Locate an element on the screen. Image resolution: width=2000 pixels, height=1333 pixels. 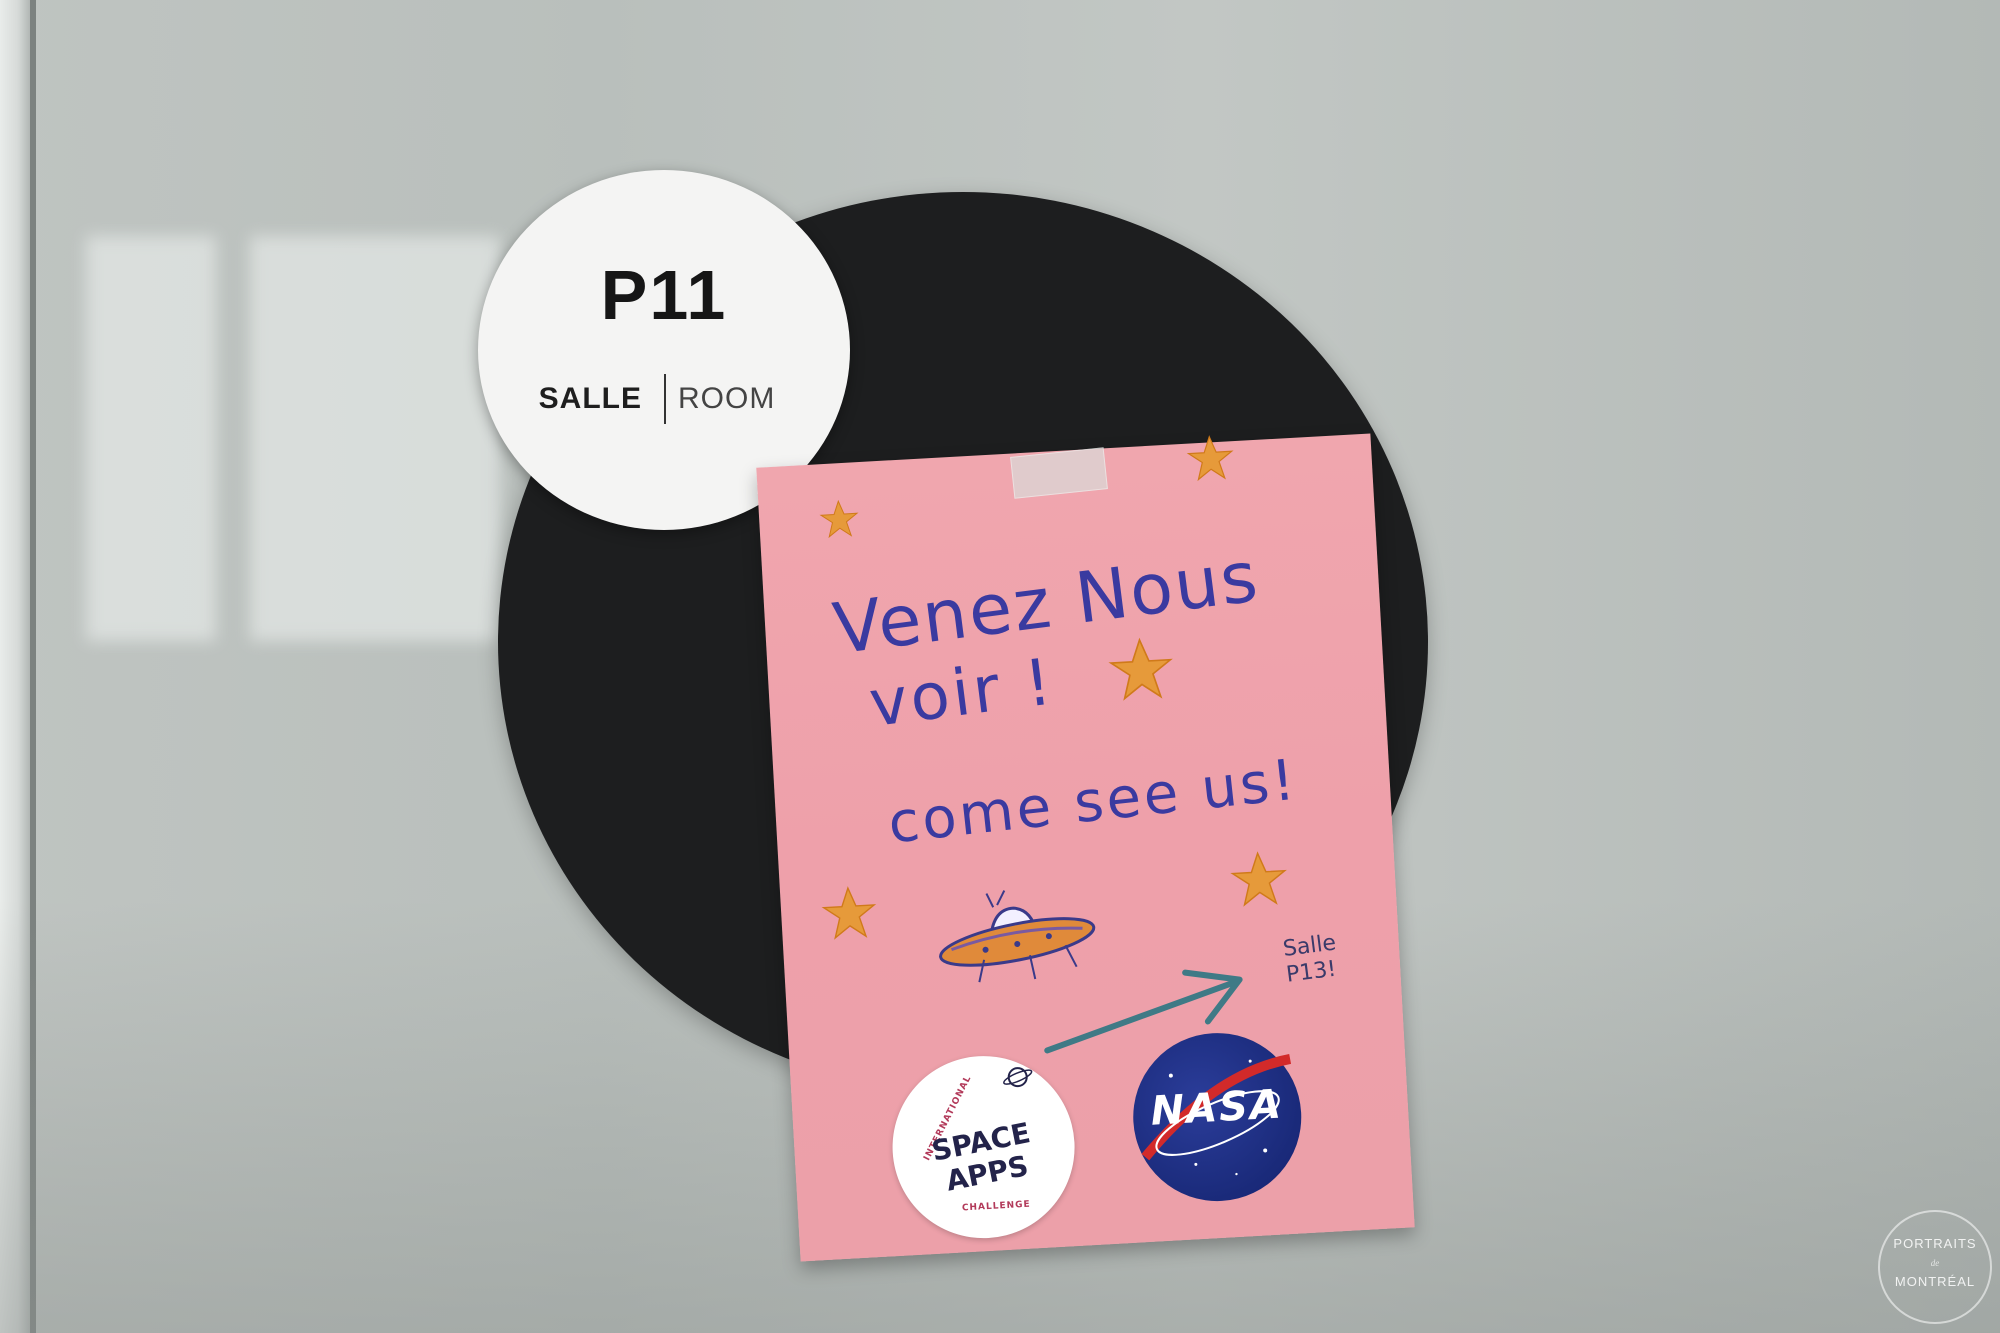
watermark-top: PORTRAITS is located at coordinates (1935, 1243).